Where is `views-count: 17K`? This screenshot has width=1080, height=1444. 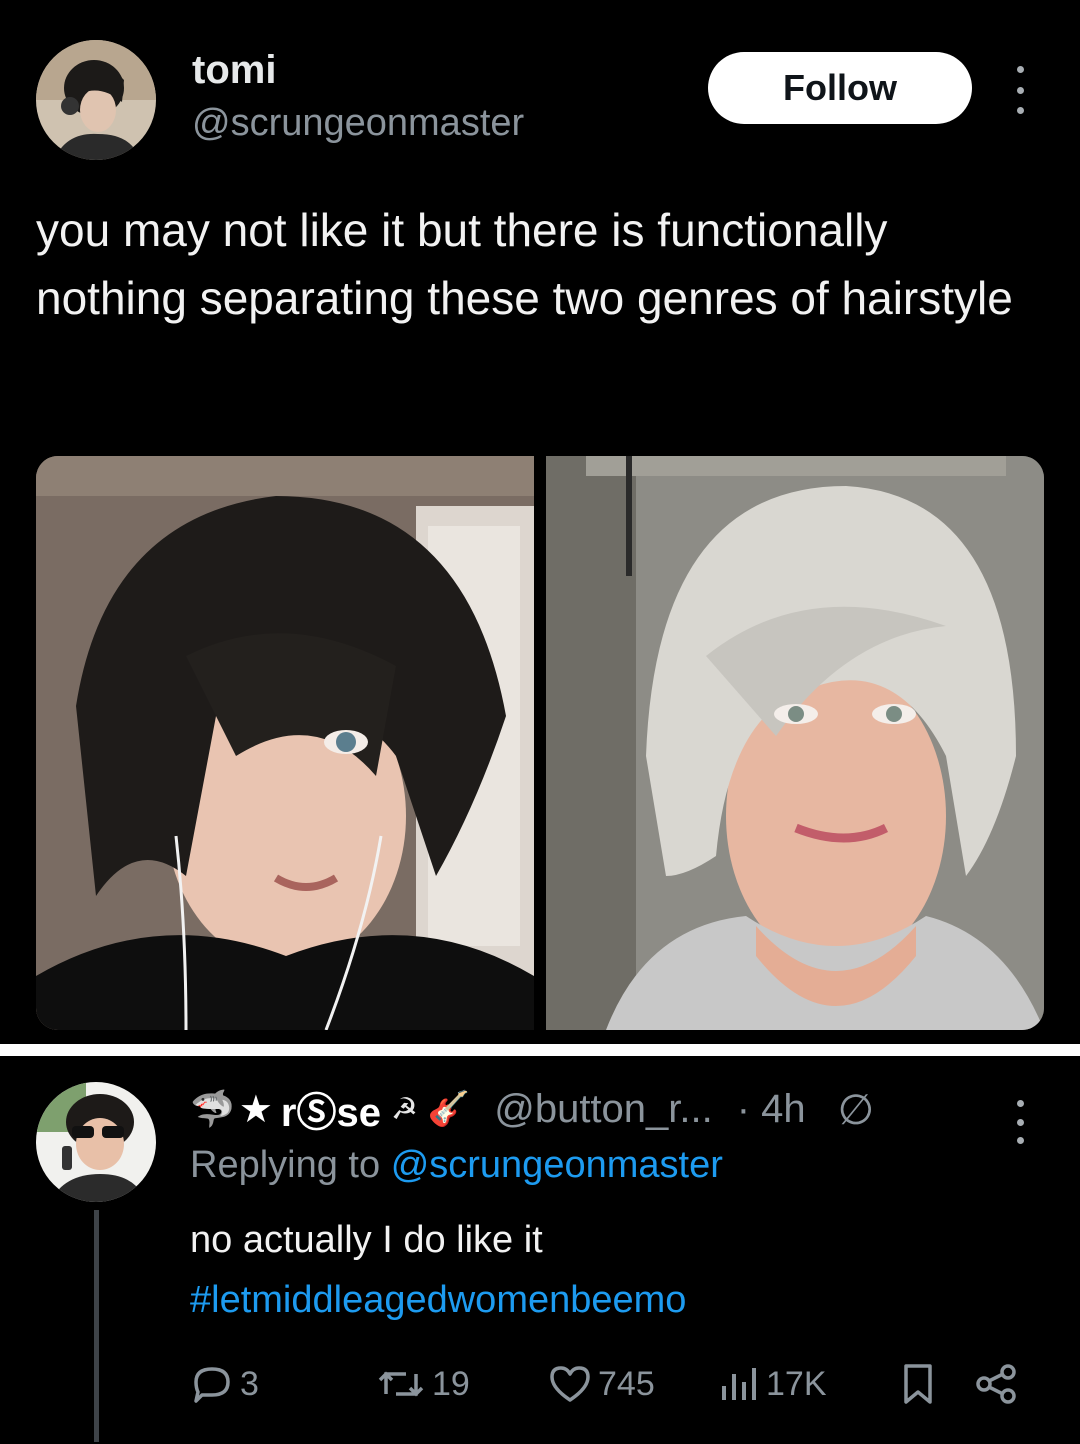
views-count: 17K is located at coordinates (796, 1383).